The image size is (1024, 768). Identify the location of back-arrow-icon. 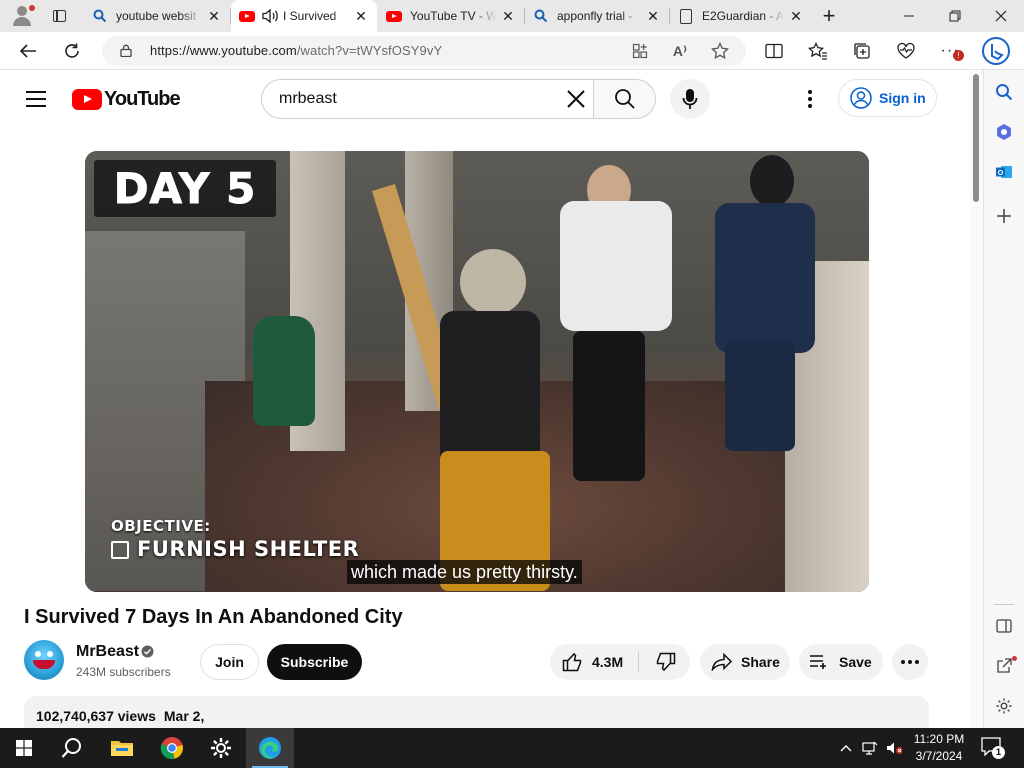
(27, 51).